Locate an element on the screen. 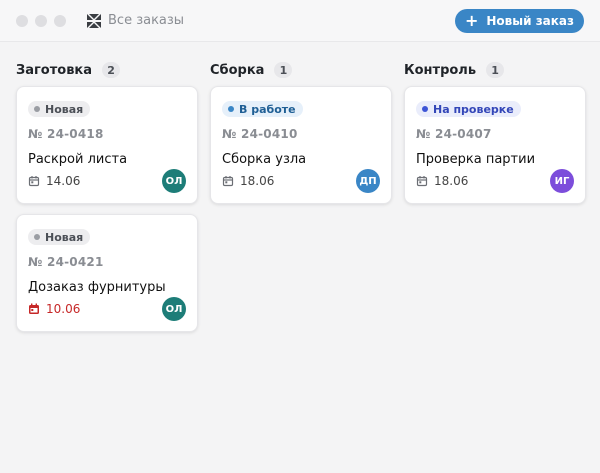 The image size is (600, 473). status-badge: В работе is located at coordinates (262, 109).